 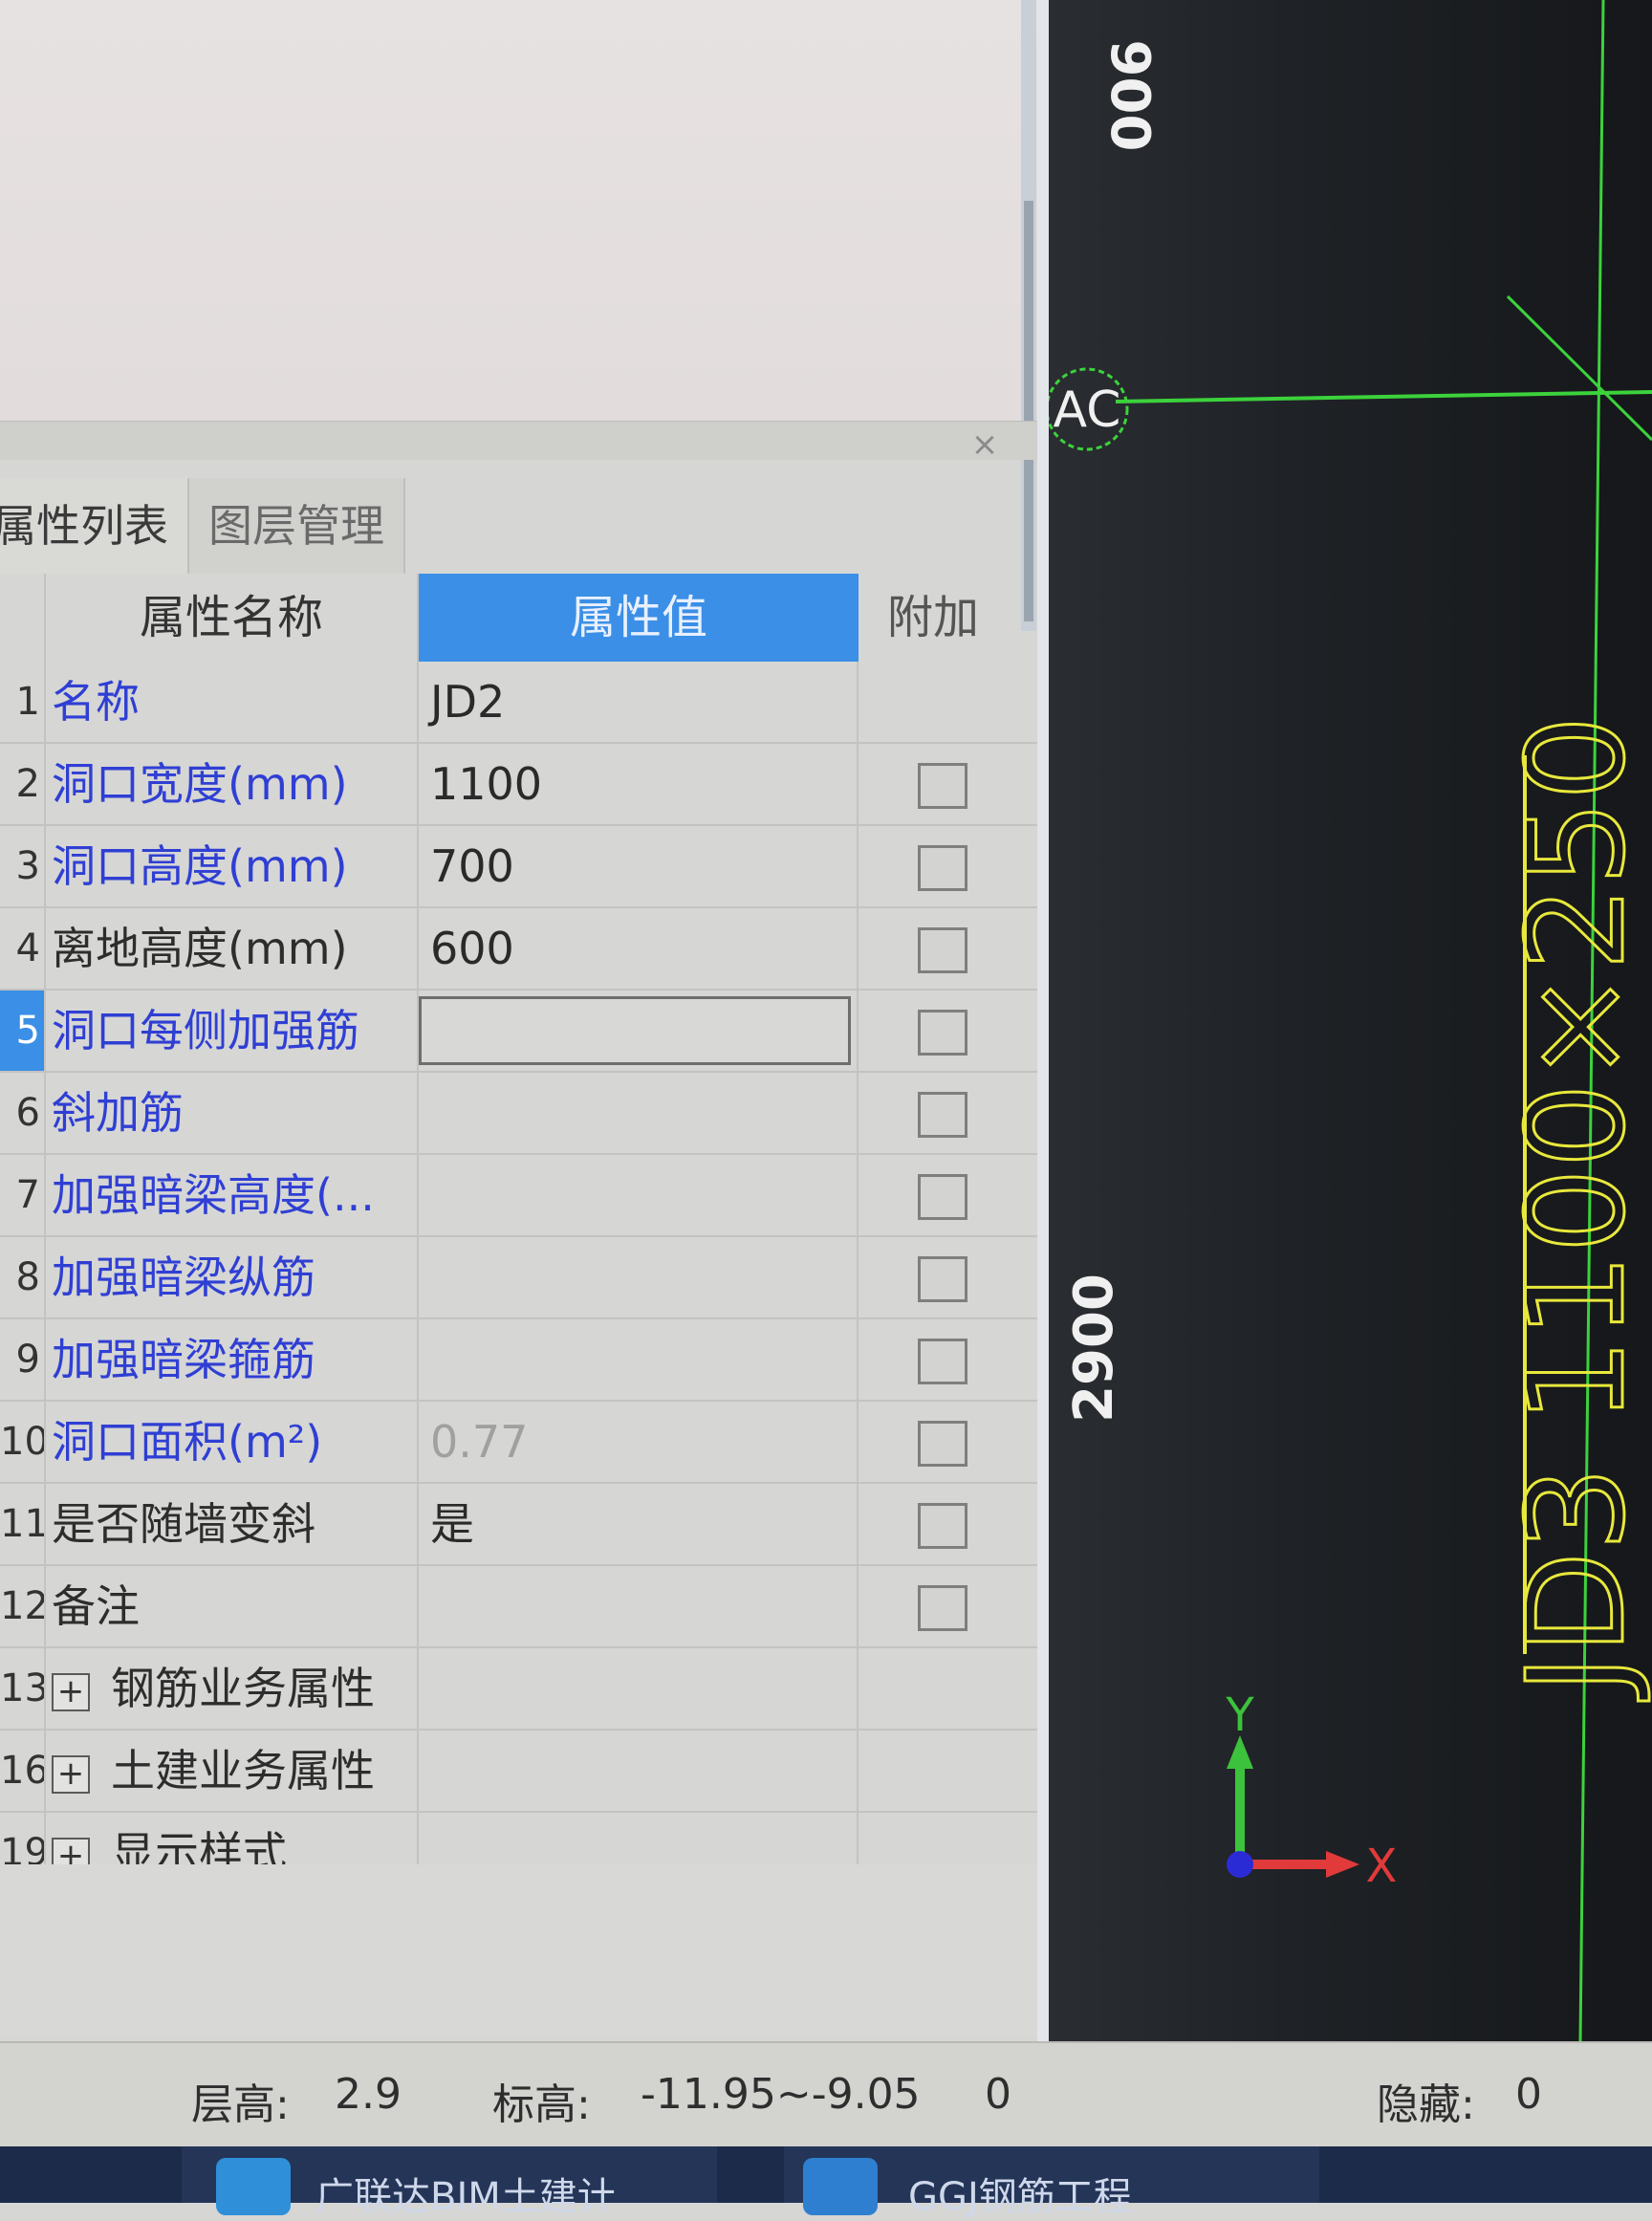 I want to click on property-name-label: 名称, so click(x=96, y=702).